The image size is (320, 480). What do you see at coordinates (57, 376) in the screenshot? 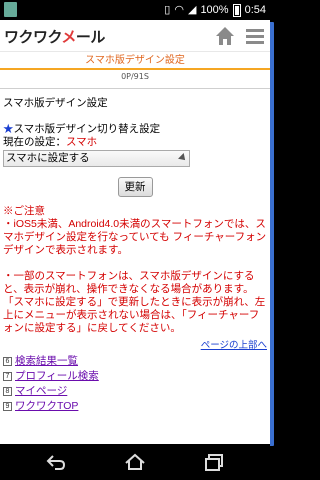
I see `link-profile-search: プロフィール検索` at bounding box center [57, 376].